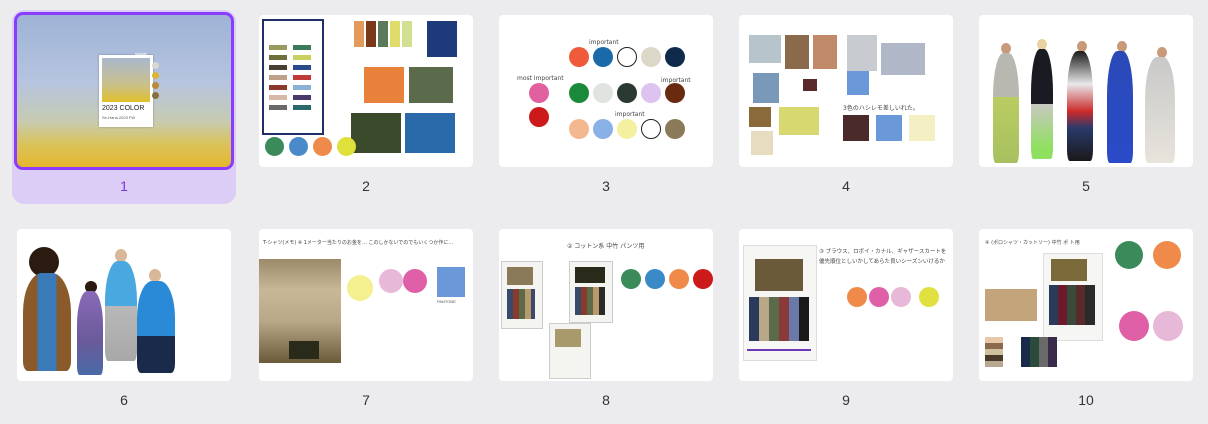 The image size is (1208, 424). Describe the element at coordinates (1032, 243) in the screenshot. I see `note-text: ④ (ポロシャツ・カットソー) 中竹 ポ ト用` at that location.